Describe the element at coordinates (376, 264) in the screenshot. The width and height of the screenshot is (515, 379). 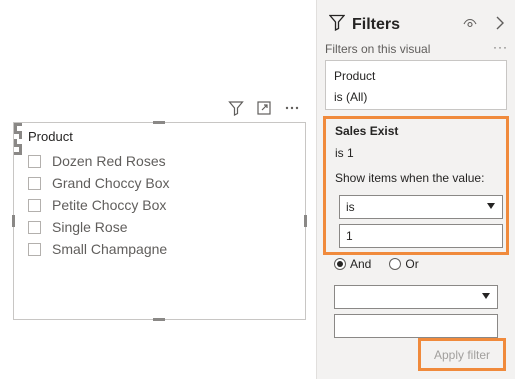
I see `logic-radio-group: And Or` at that location.